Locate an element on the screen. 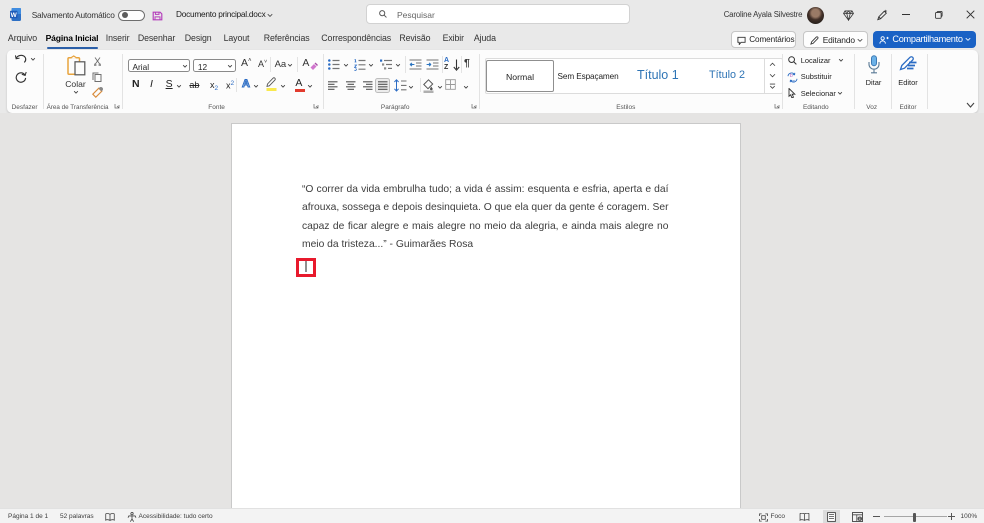 Image resolution: width=984 pixels, height=523 pixels. svg-text: b is located at coordinates (791, 76).